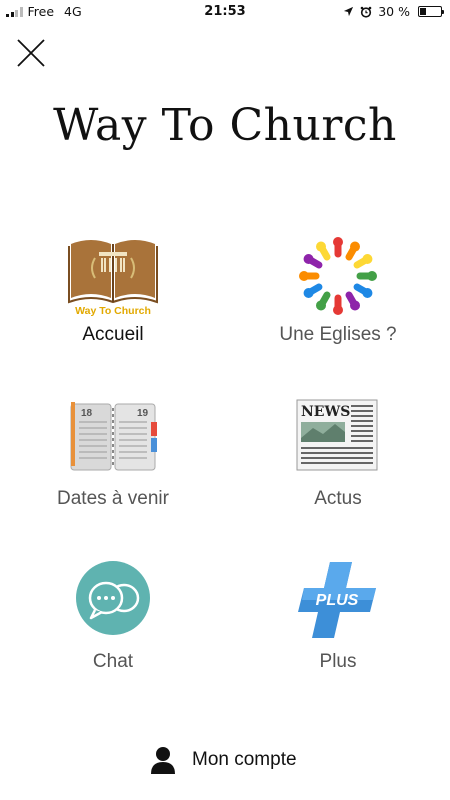  Describe the element at coordinates (431, 11) in the screenshot. I see `battery-icon` at that location.